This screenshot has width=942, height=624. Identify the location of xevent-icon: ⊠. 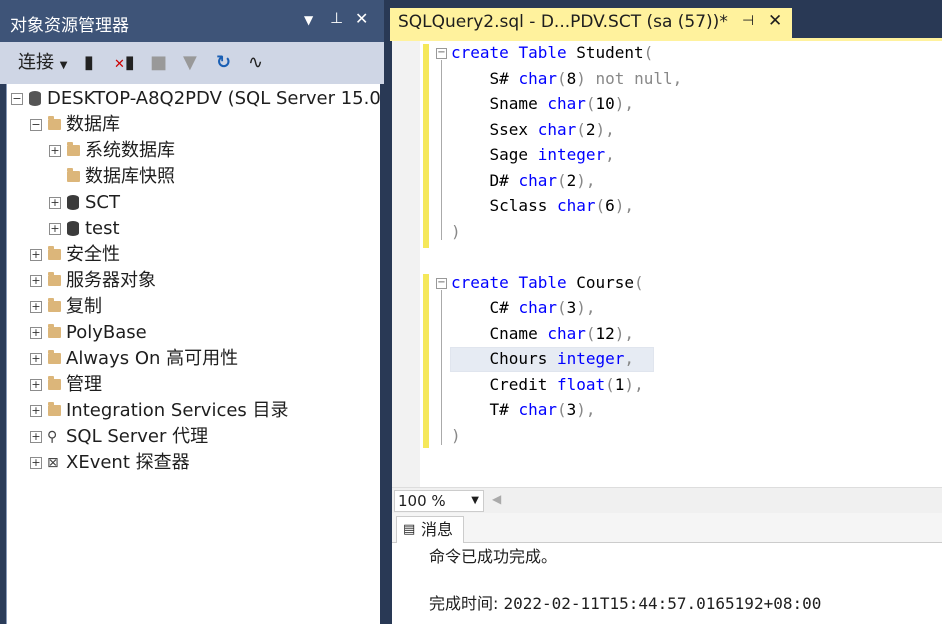
(53, 463).